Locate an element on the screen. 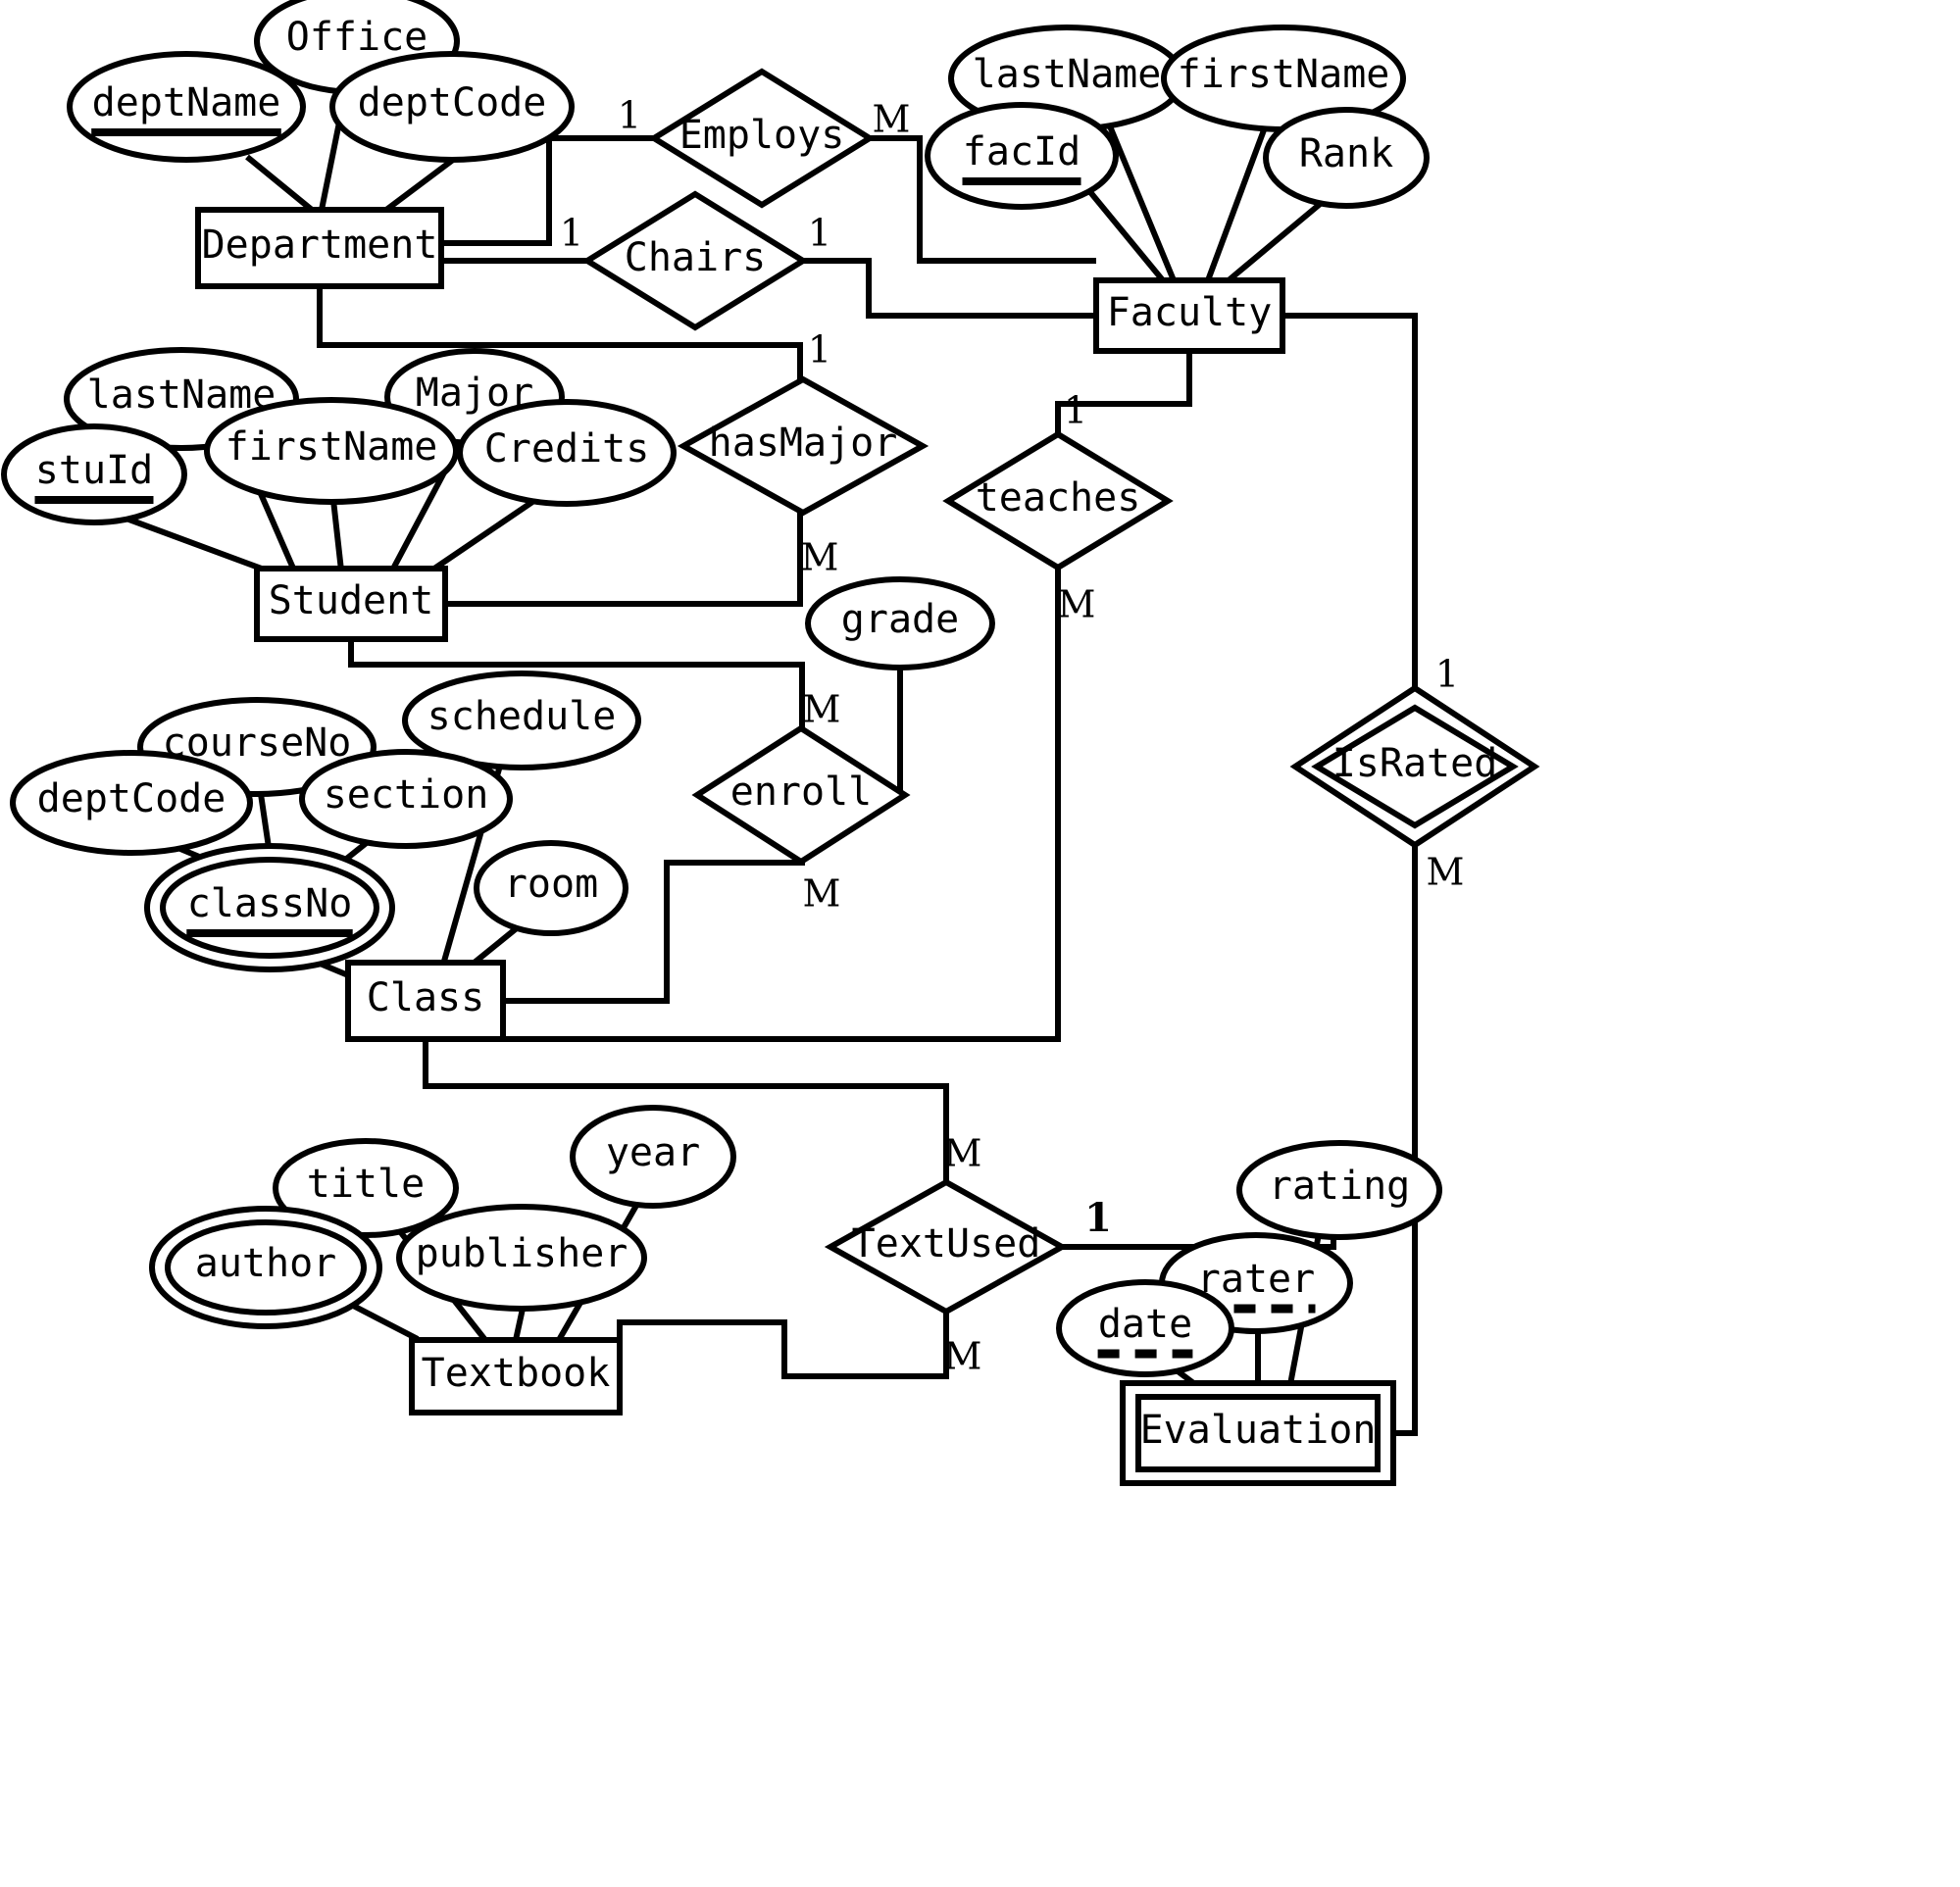 The width and height of the screenshot is (1960, 1887). attribute-label-cls_schedule: schedule is located at coordinates (522, 716).